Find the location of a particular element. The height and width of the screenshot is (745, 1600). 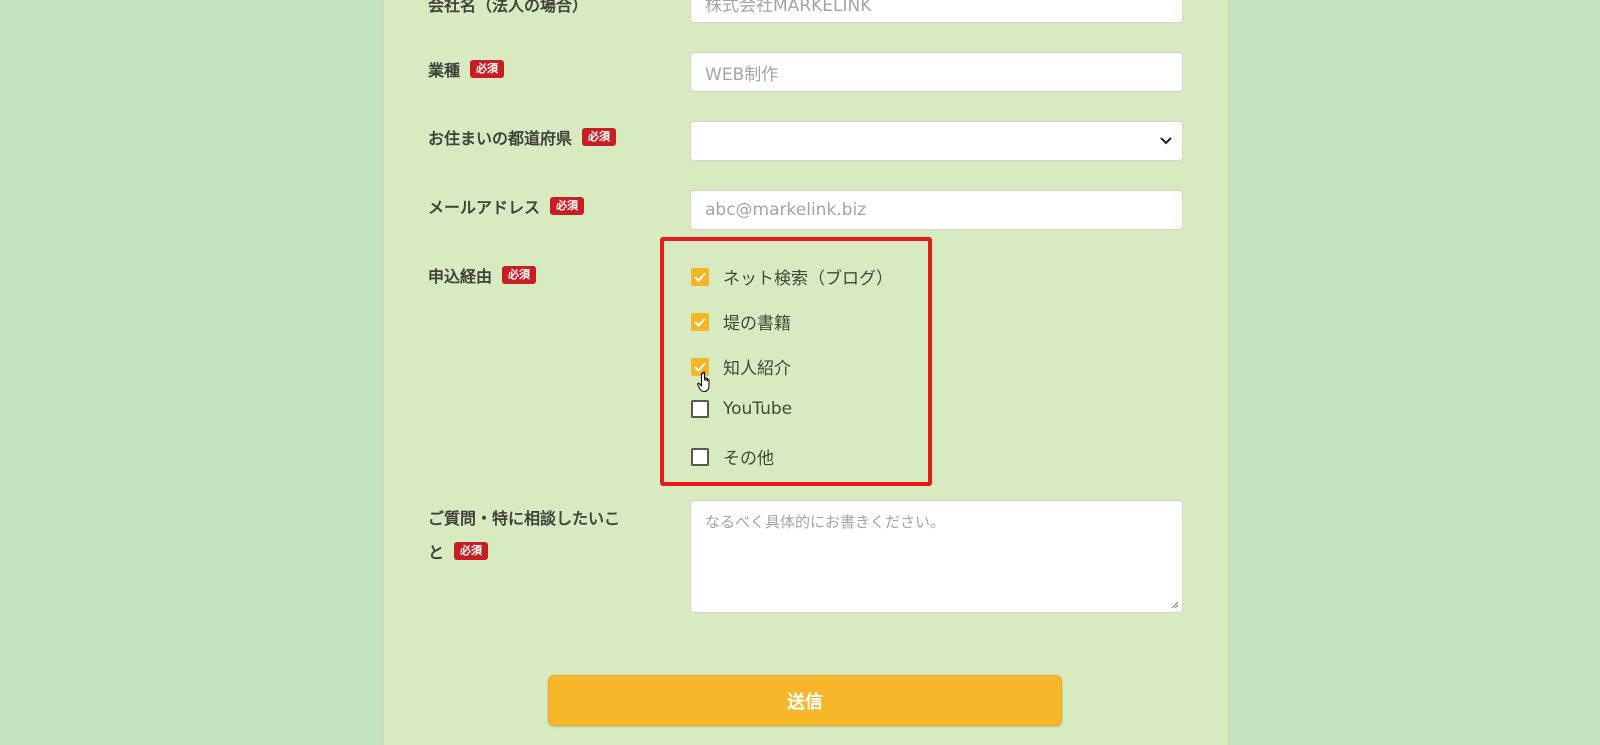

source-option-label: YouTube is located at coordinates (758, 409).